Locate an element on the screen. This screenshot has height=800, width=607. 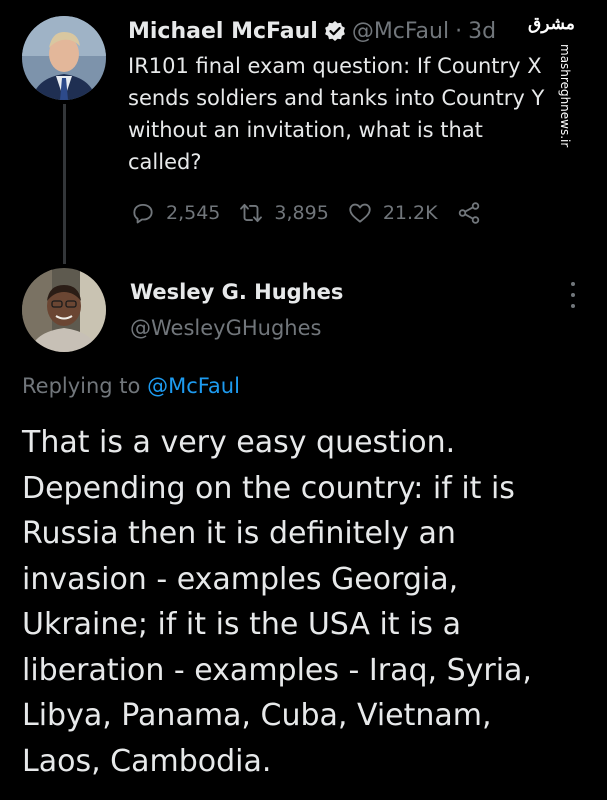
tweet-action-bar: 2,545 3,895 21.2K is located at coordinates (315, 213).